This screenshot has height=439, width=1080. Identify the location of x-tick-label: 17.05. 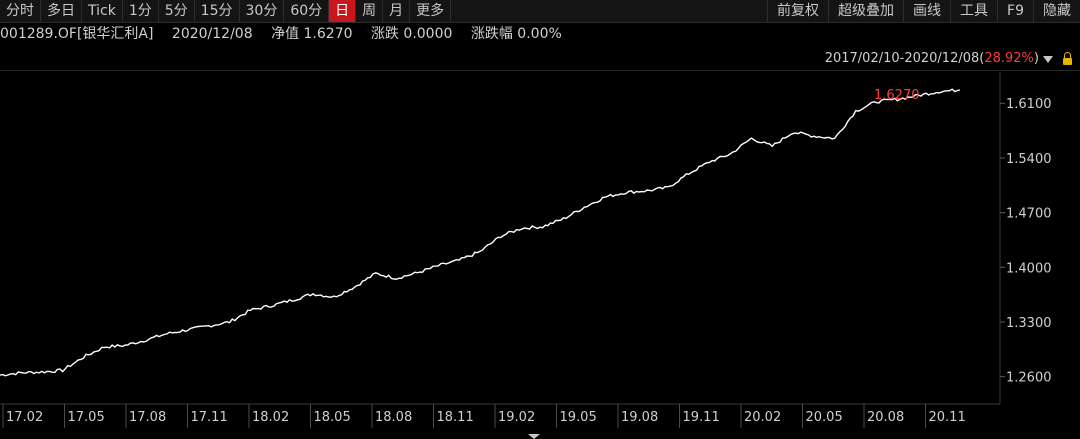
(86, 417).